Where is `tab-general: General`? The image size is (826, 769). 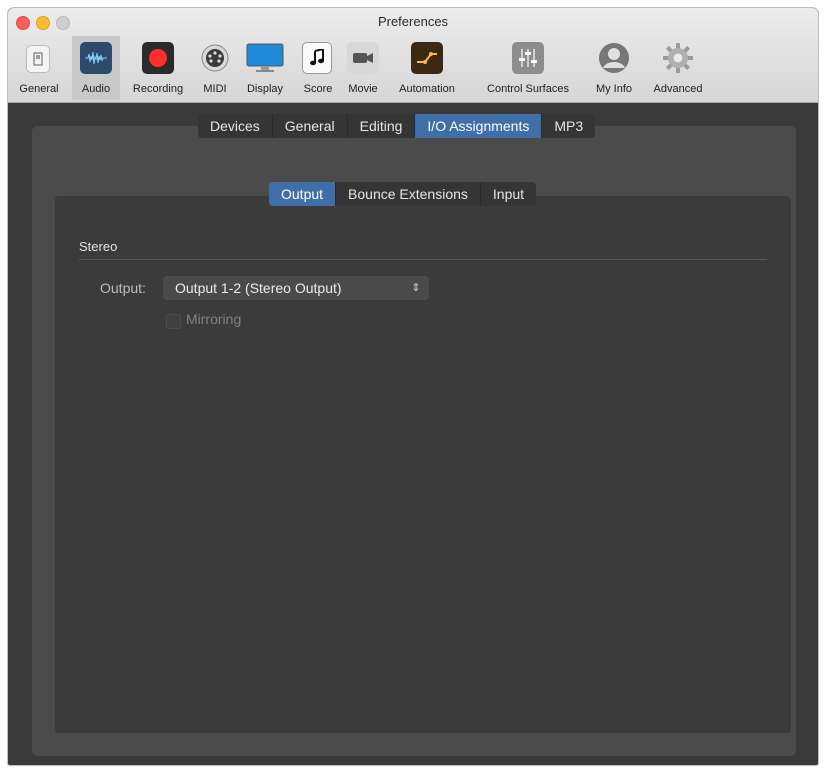
tab-general: General is located at coordinates (310, 126).